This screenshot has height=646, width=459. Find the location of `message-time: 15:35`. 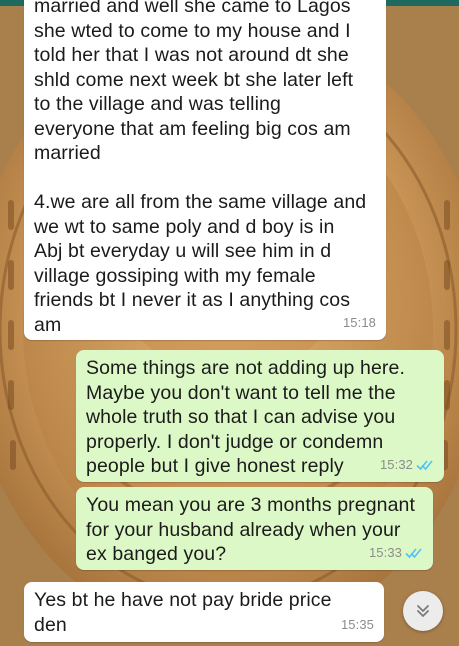

message-time: 15:35 is located at coordinates (357, 624).